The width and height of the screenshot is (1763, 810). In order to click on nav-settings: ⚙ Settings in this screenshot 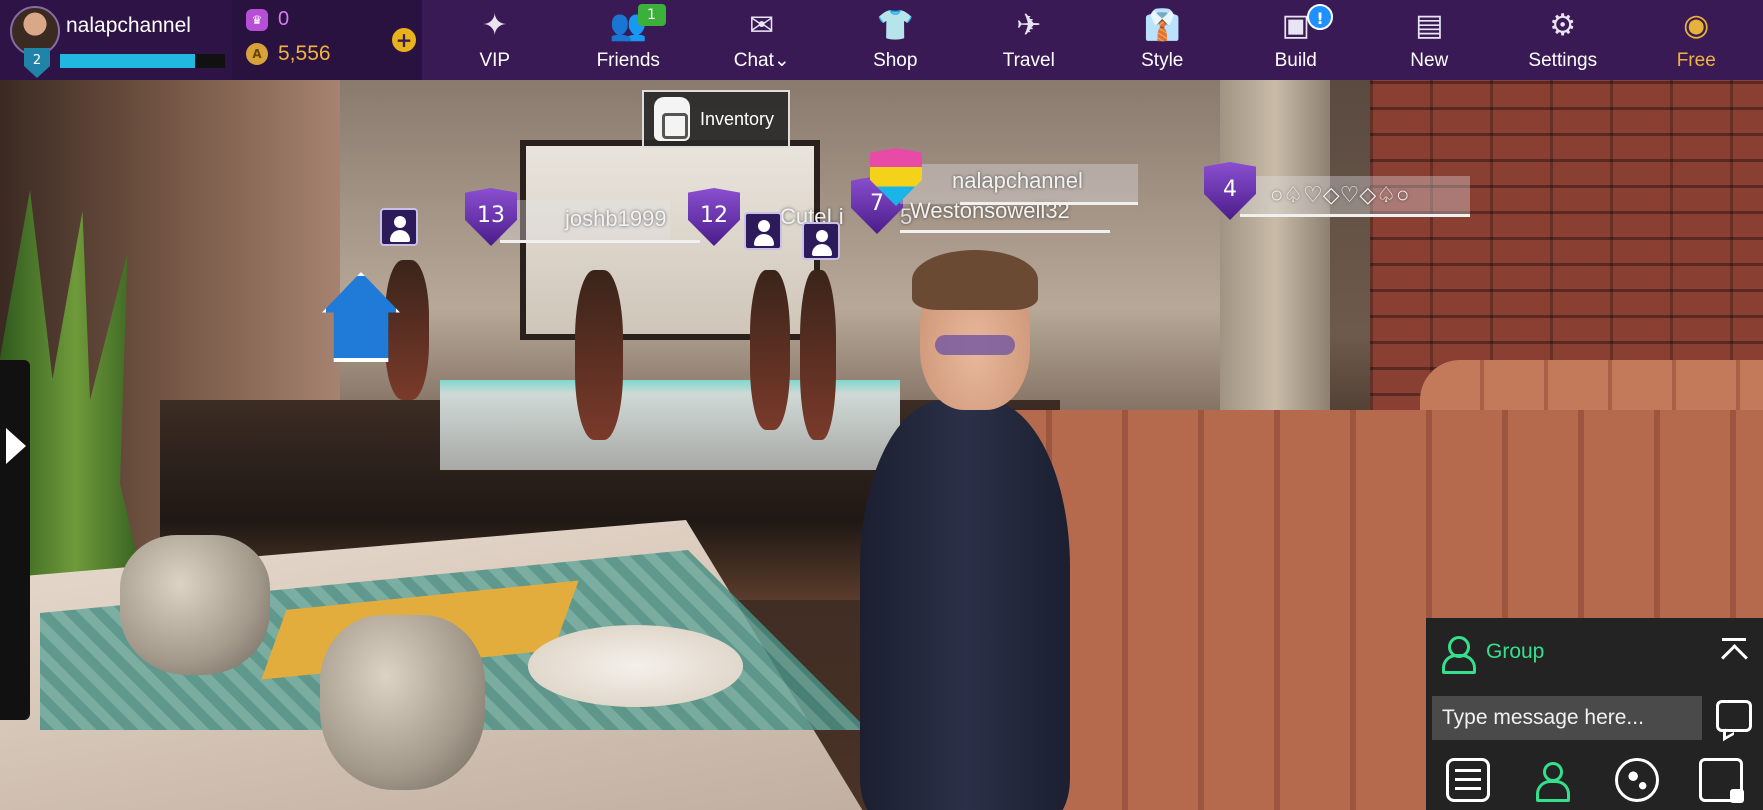, I will do `click(1563, 40)`.